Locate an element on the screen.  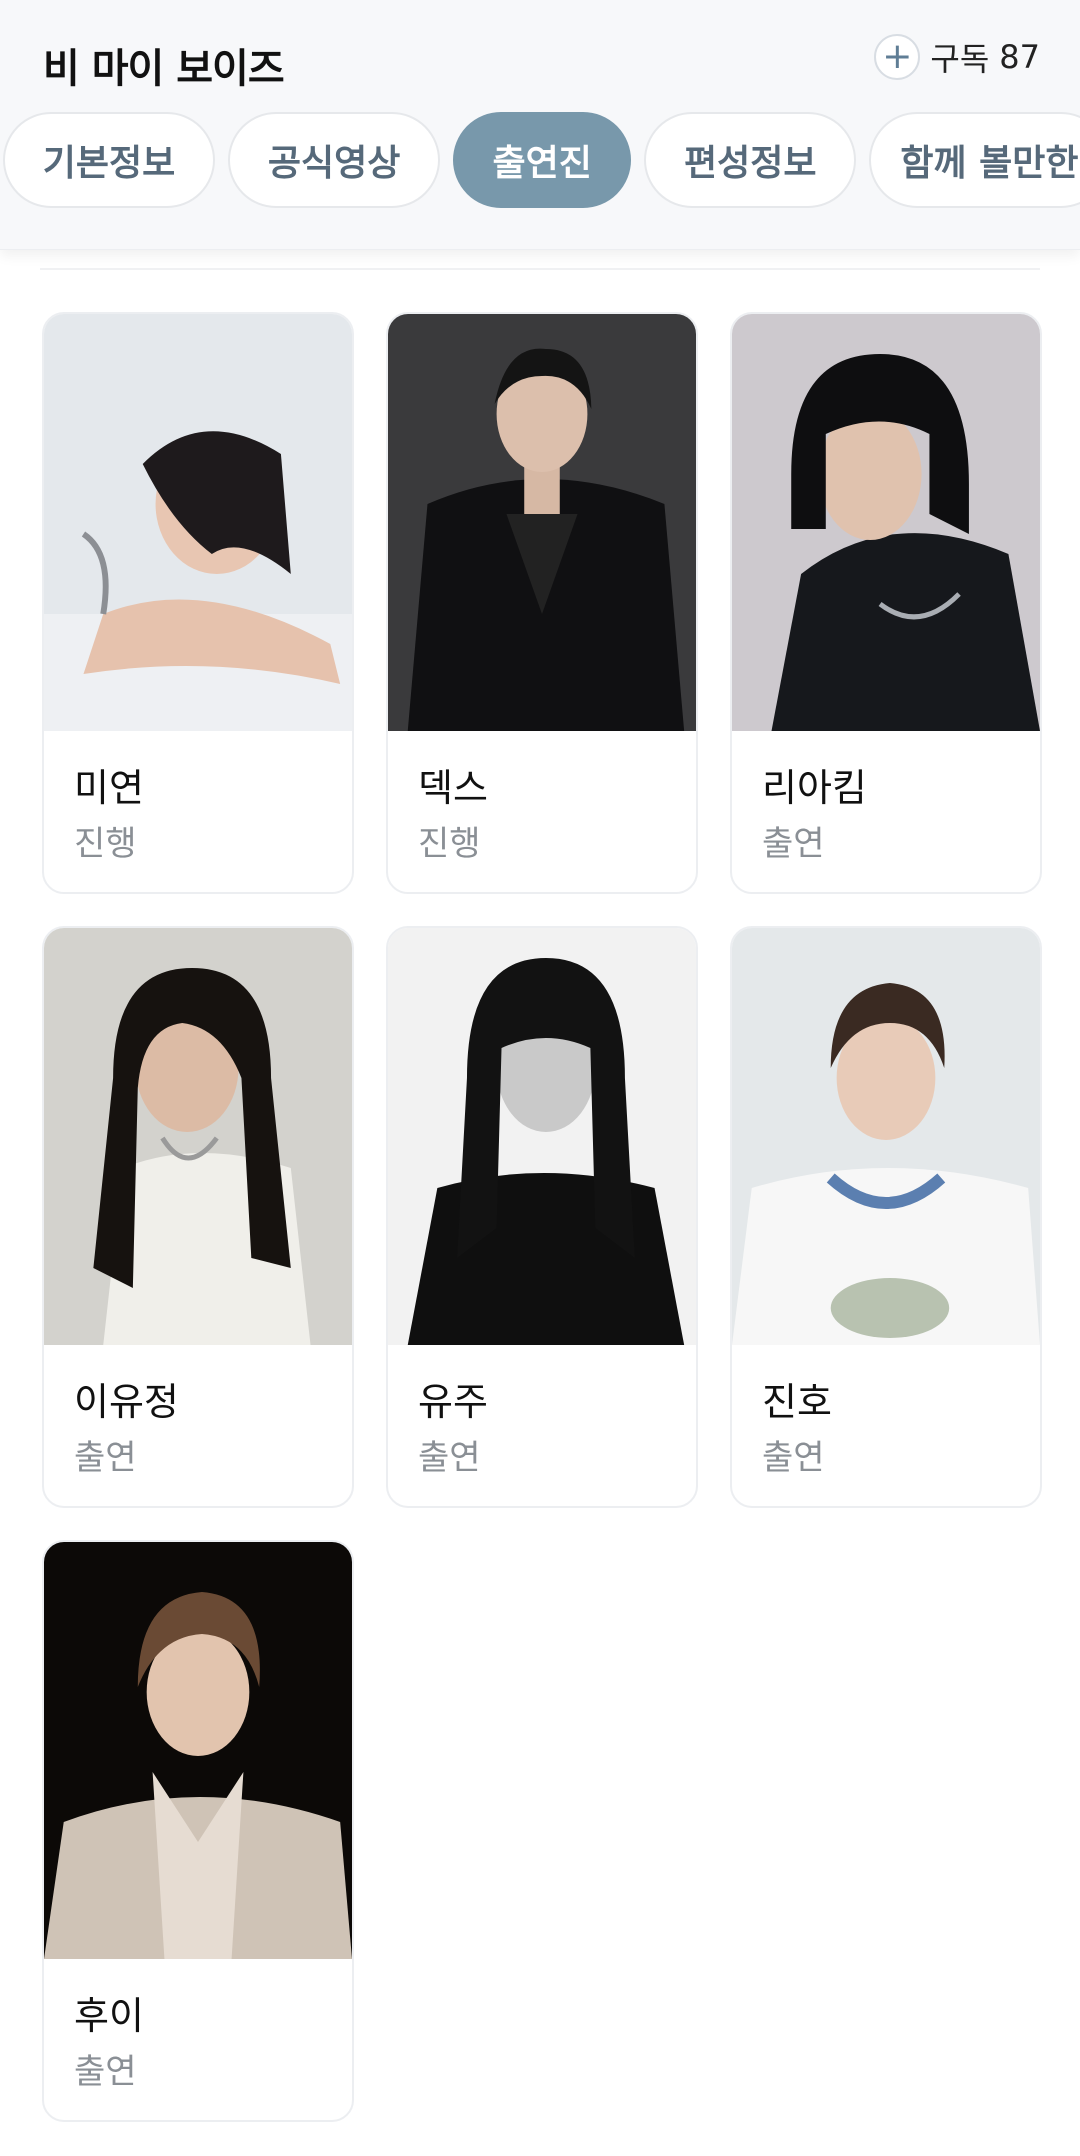
subscribe-count: 87 is located at coordinates (1019, 57).